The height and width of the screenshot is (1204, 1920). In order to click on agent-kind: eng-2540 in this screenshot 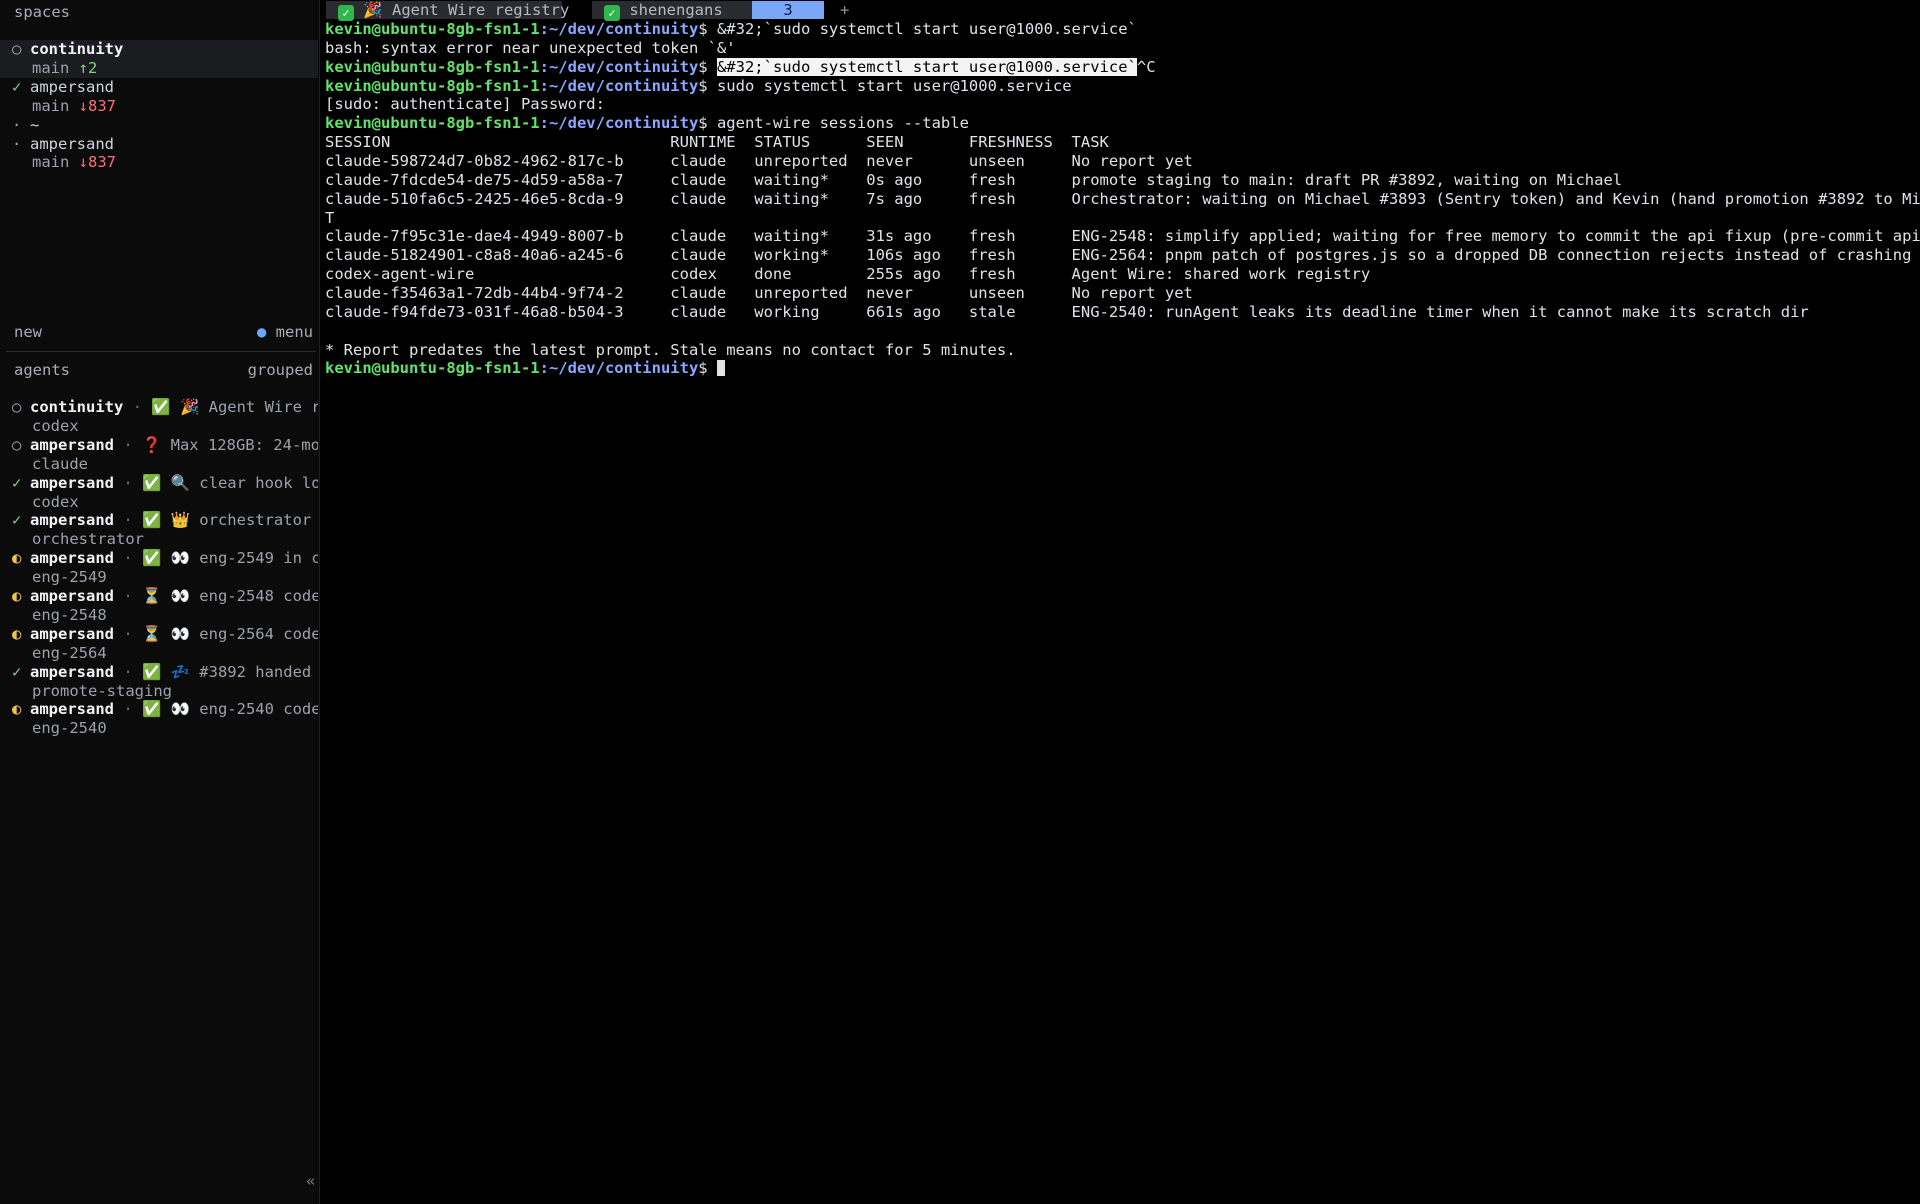, I will do `click(159, 728)`.